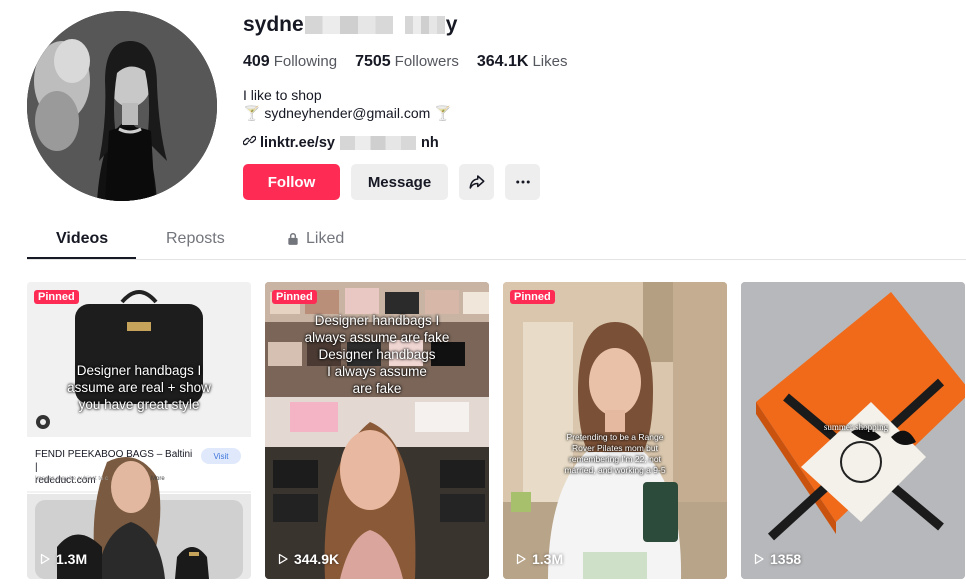 The width and height of the screenshot is (966, 585). Describe the element at coordinates (615, 437) in the screenshot. I see `caption-line: Pretending to be a Range` at that location.